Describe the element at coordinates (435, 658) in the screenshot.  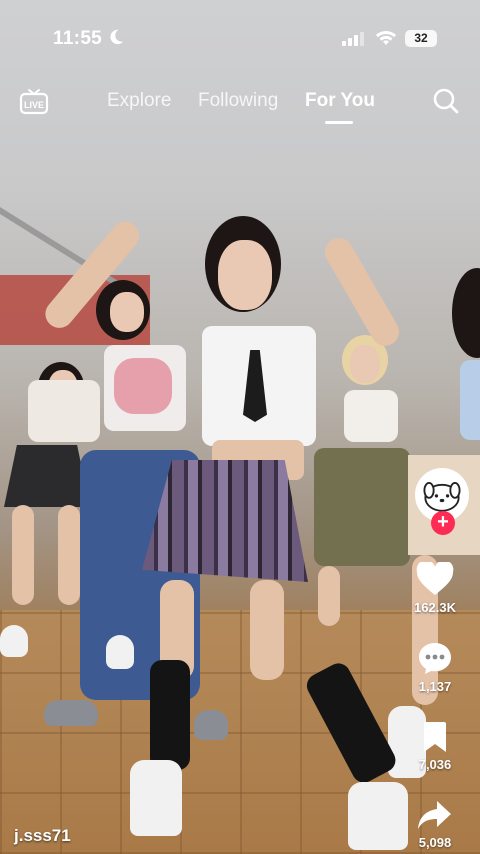
I see `comment-icon` at that location.